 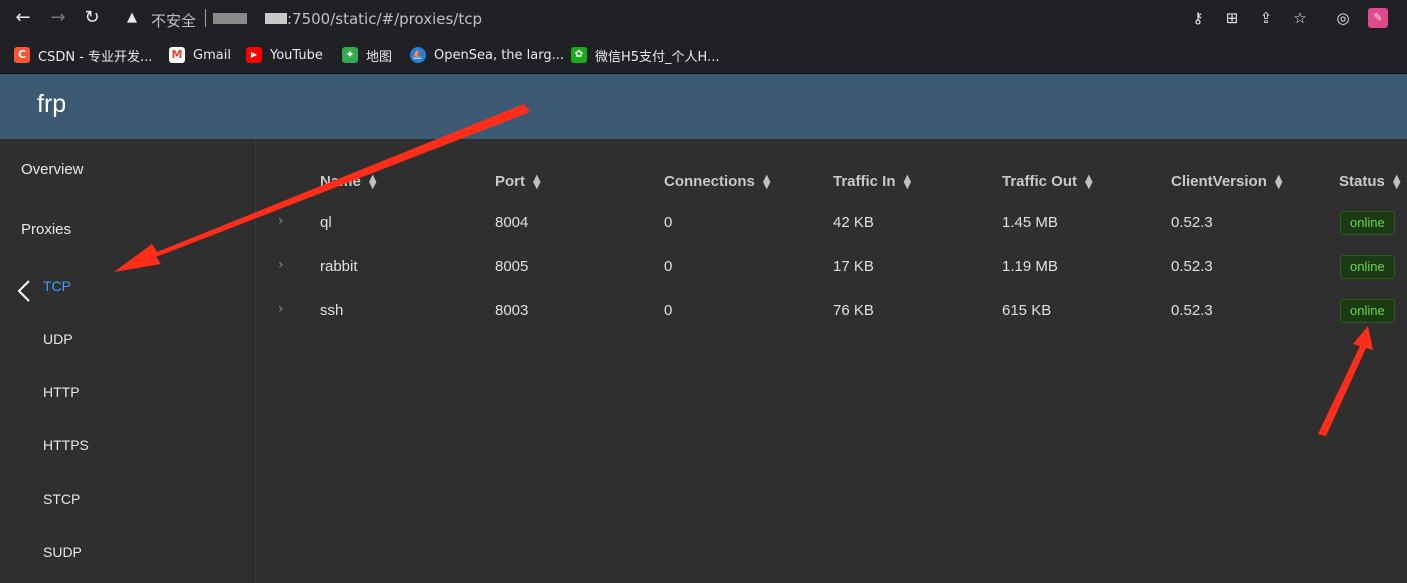 I want to click on sidebar-item-sudp: SUDP, so click(x=62, y=552).